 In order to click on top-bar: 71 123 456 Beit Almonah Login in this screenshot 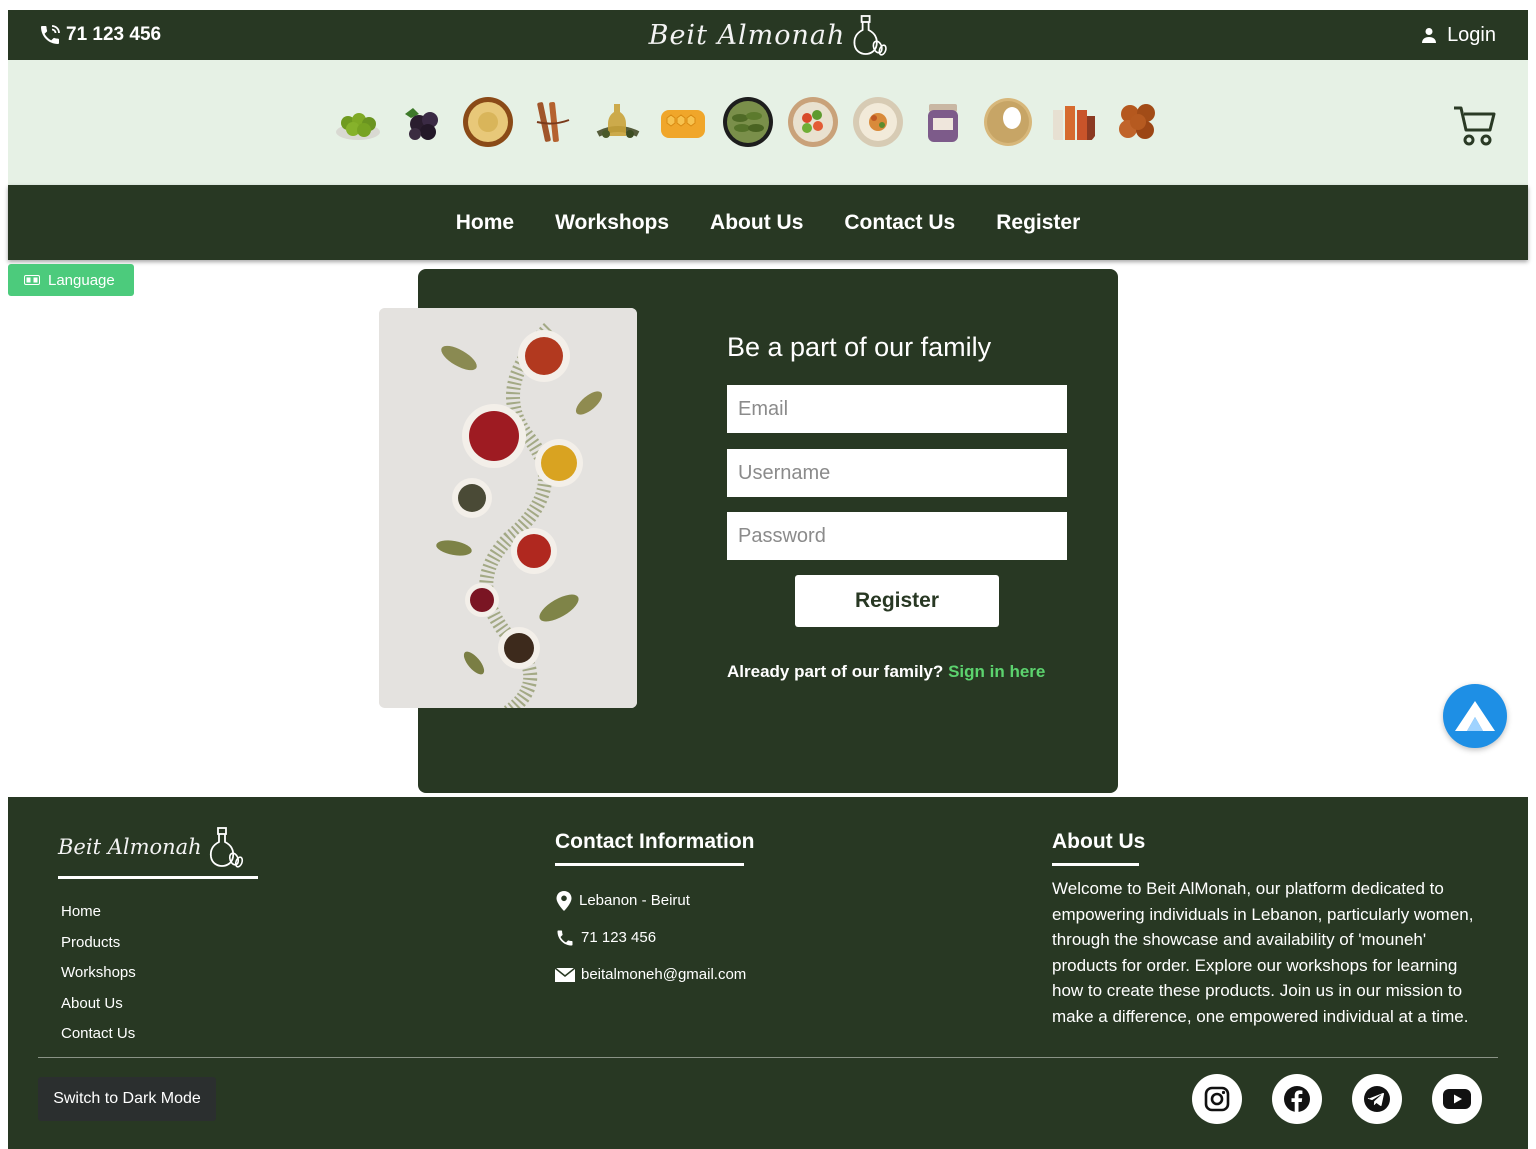, I will do `click(768, 35)`.